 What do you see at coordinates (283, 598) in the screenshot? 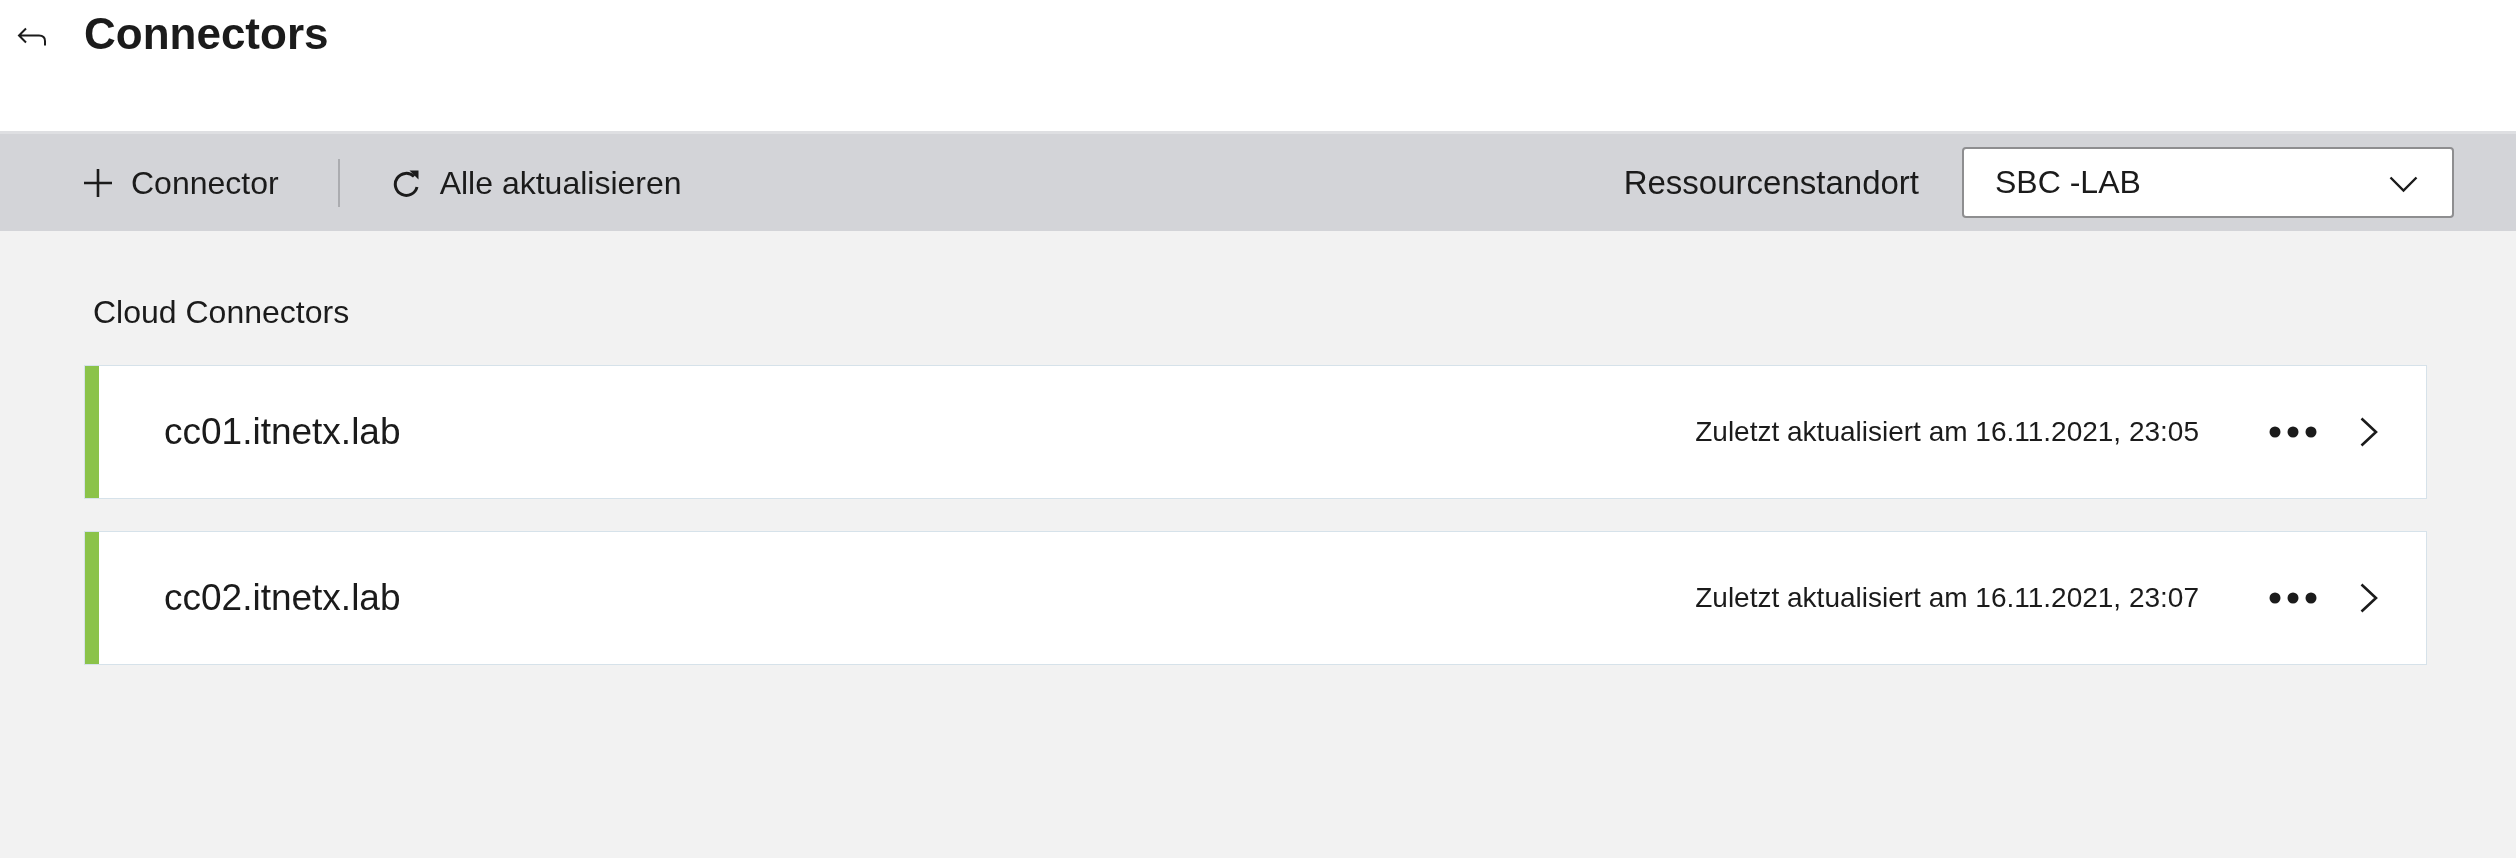
I see `connector-name: cc02.itnetx.lab` at bounding box center [283, 598].